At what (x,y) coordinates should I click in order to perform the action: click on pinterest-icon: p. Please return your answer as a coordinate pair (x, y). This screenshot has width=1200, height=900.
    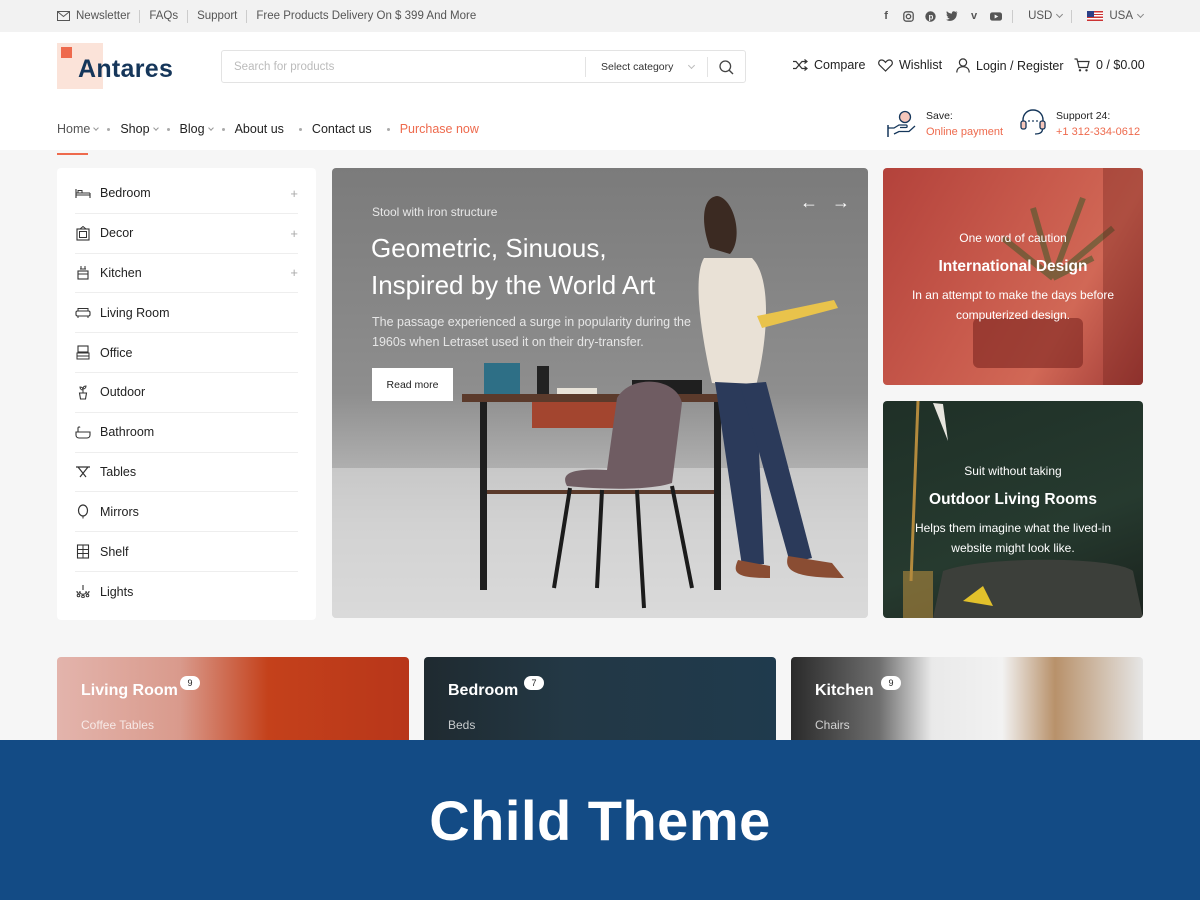
    Looking at the image, I should click on (930, 16).